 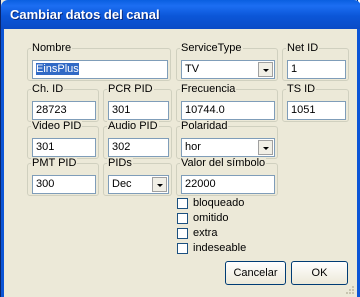 What do you see at coordinates (57, 126) in the screenshot?
I see `video-pid-label: Video PID` at bounding box center [57, 126].